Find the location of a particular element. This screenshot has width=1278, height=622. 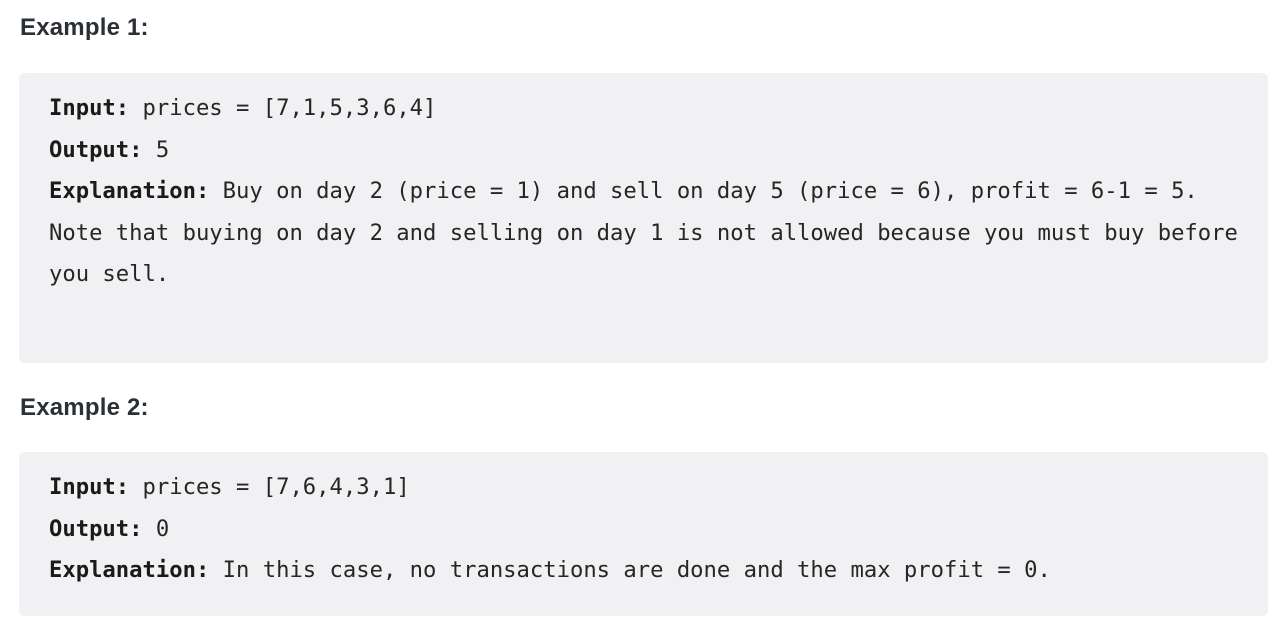

input-value: prices = [7,1,5,3,6,4] is located at coordinates (283, 108).